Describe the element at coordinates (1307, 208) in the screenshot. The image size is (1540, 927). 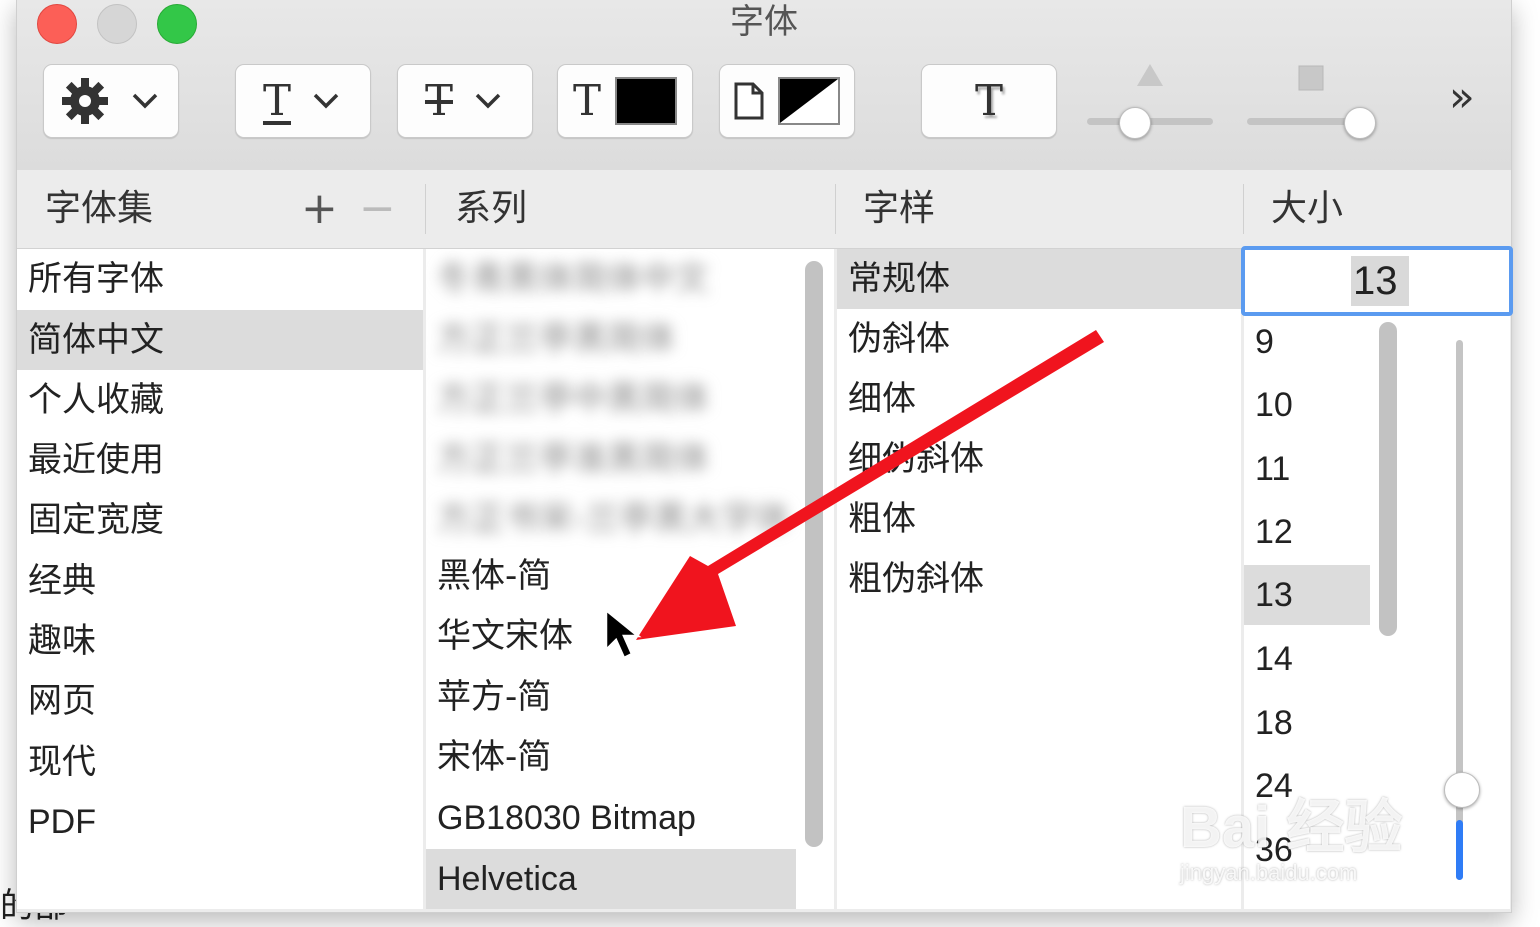
I see `size-header: 大小` at that location.